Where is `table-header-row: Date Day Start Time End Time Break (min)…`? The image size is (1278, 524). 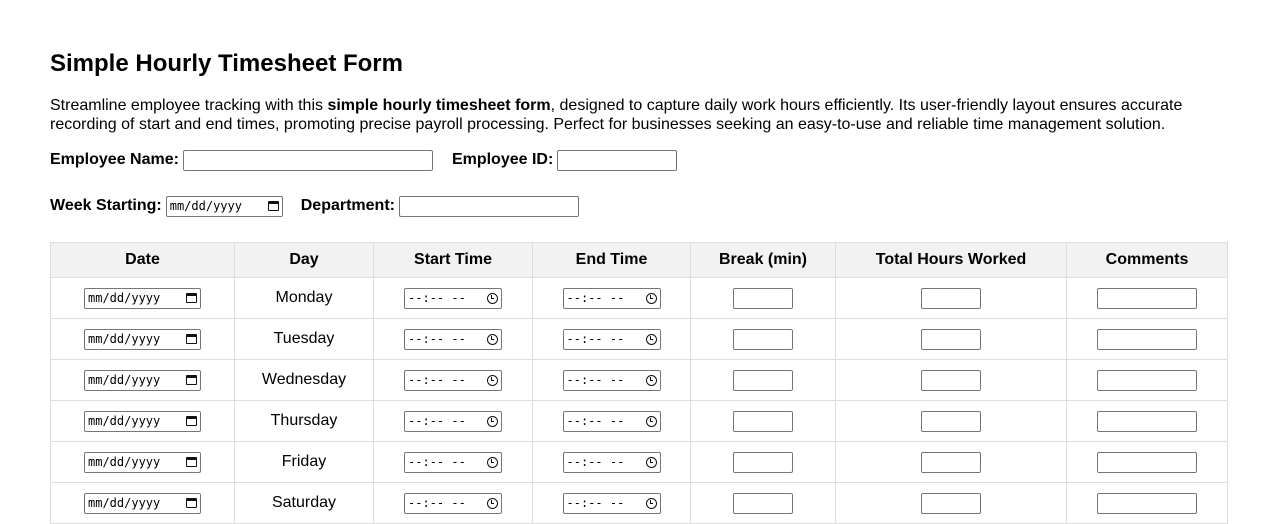 table-header-row: Date Day Start Time End Time Break (min)… is located at coordinates (639, 260).